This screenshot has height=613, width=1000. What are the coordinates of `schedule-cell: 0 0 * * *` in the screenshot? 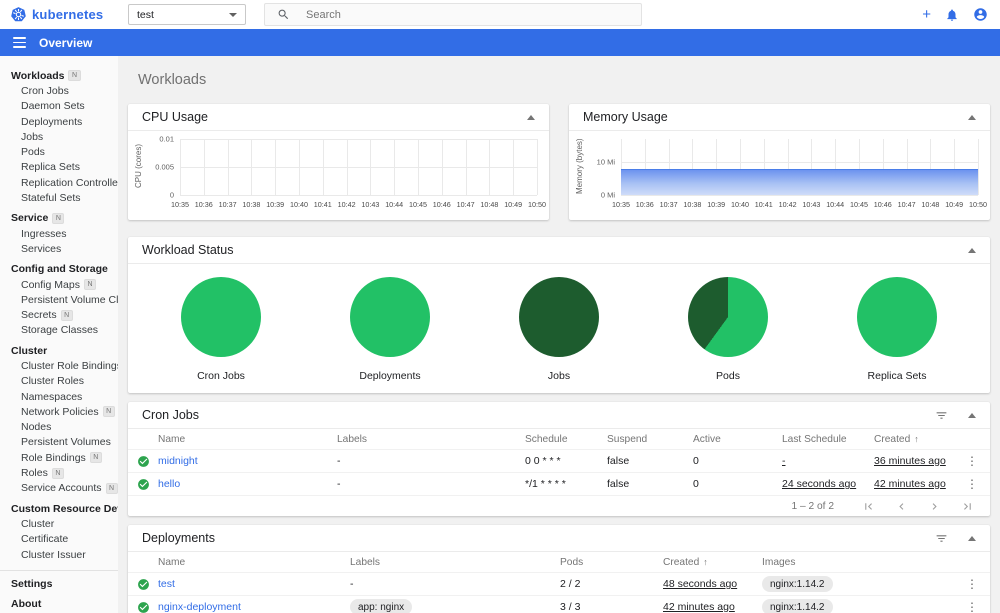 It's located at (543, 461).